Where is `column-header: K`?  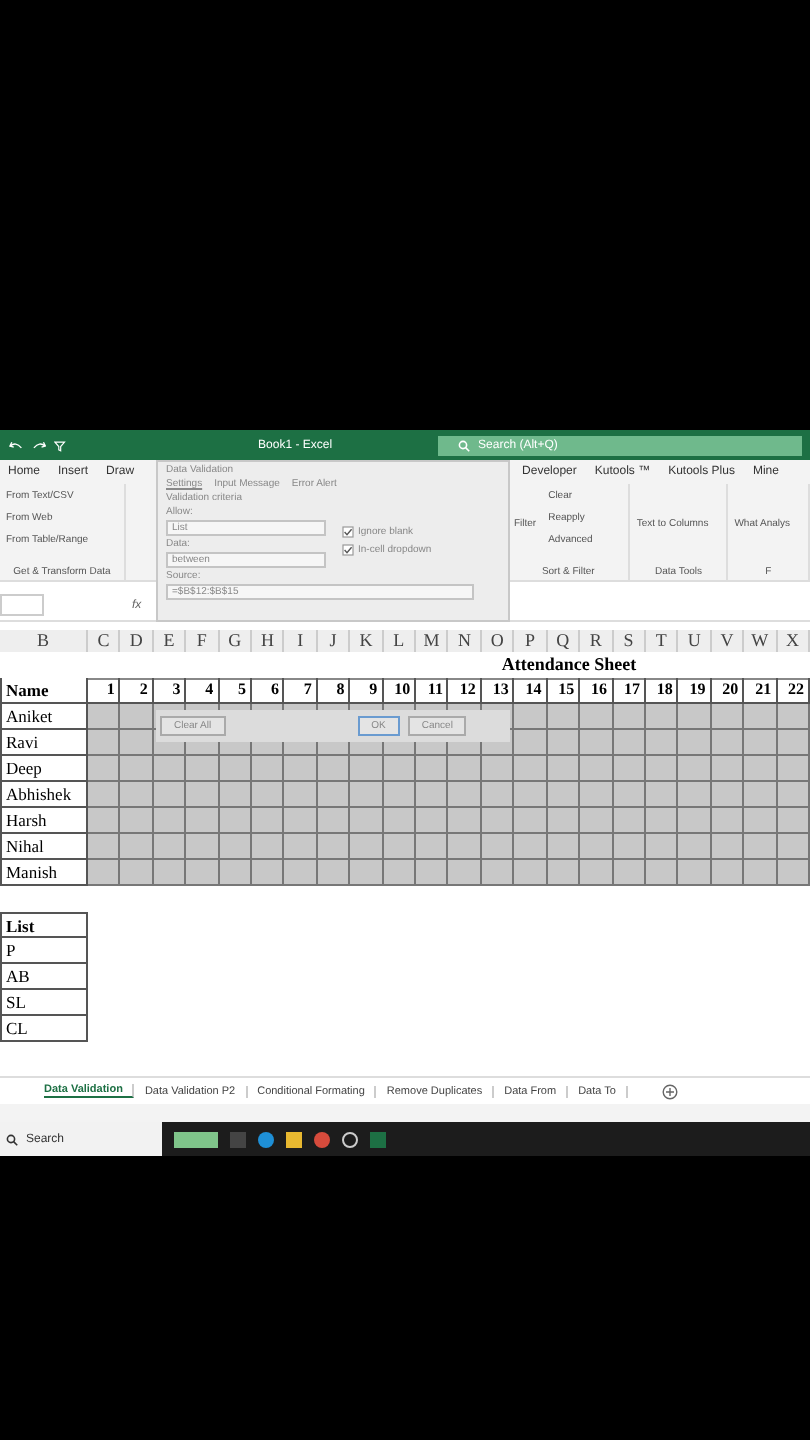
column-header: K is located at coordinates (367, 641).